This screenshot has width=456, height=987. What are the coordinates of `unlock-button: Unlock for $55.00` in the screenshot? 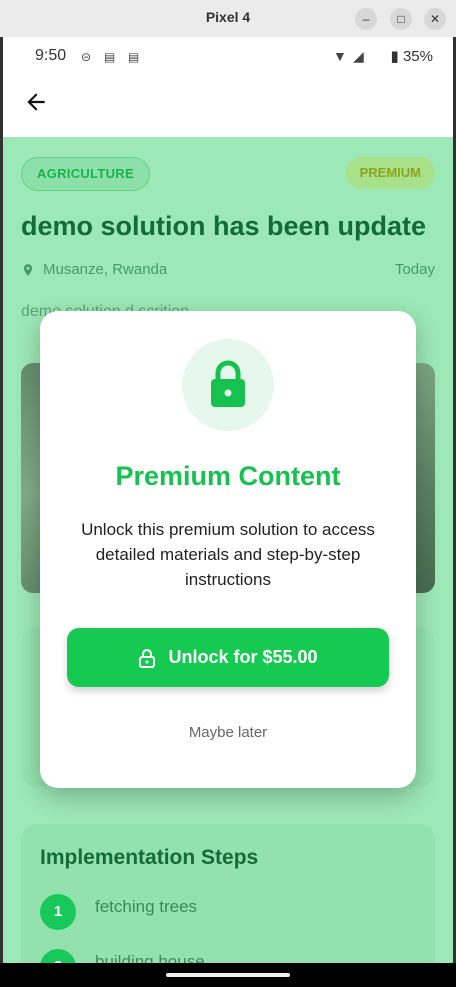 It's located at (228, 657).